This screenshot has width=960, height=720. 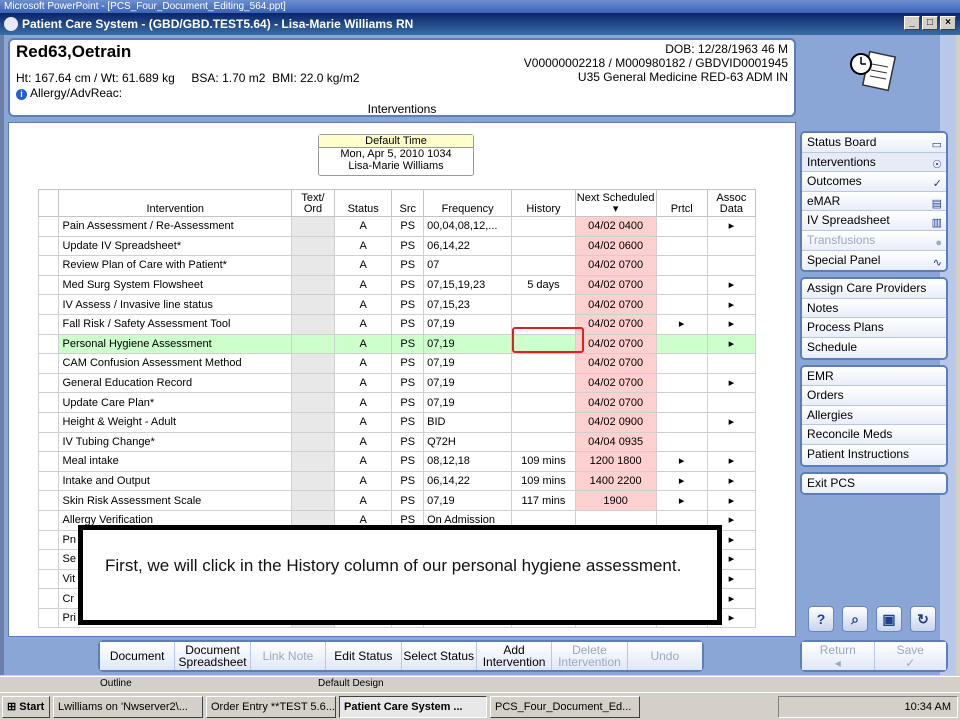 What do you see at coordinates (874, 260) in the screenshot?
I see `sidebar-item-special-panel: Special Panel ∿` at bounding box center [874, 260].